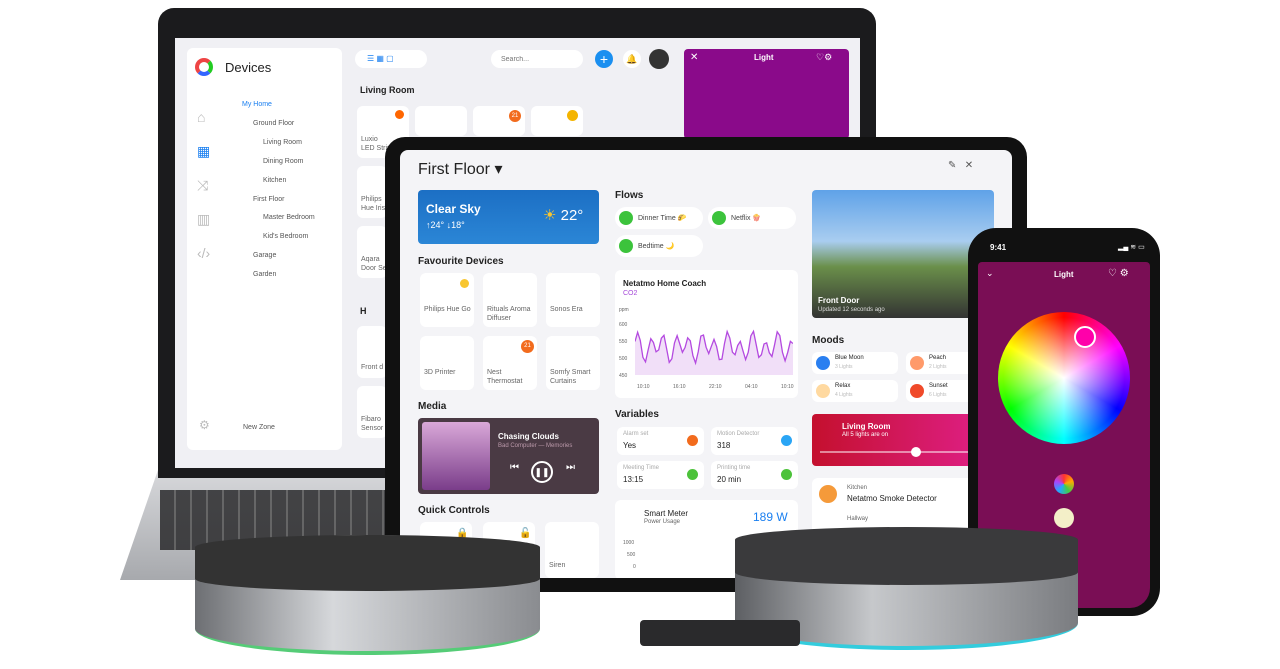 The height and width of the screenshot is (669, 1280). Describe the element at coordinates (259, 427) in the screenshot. I see `new-zone-button: New Zone` at that location.